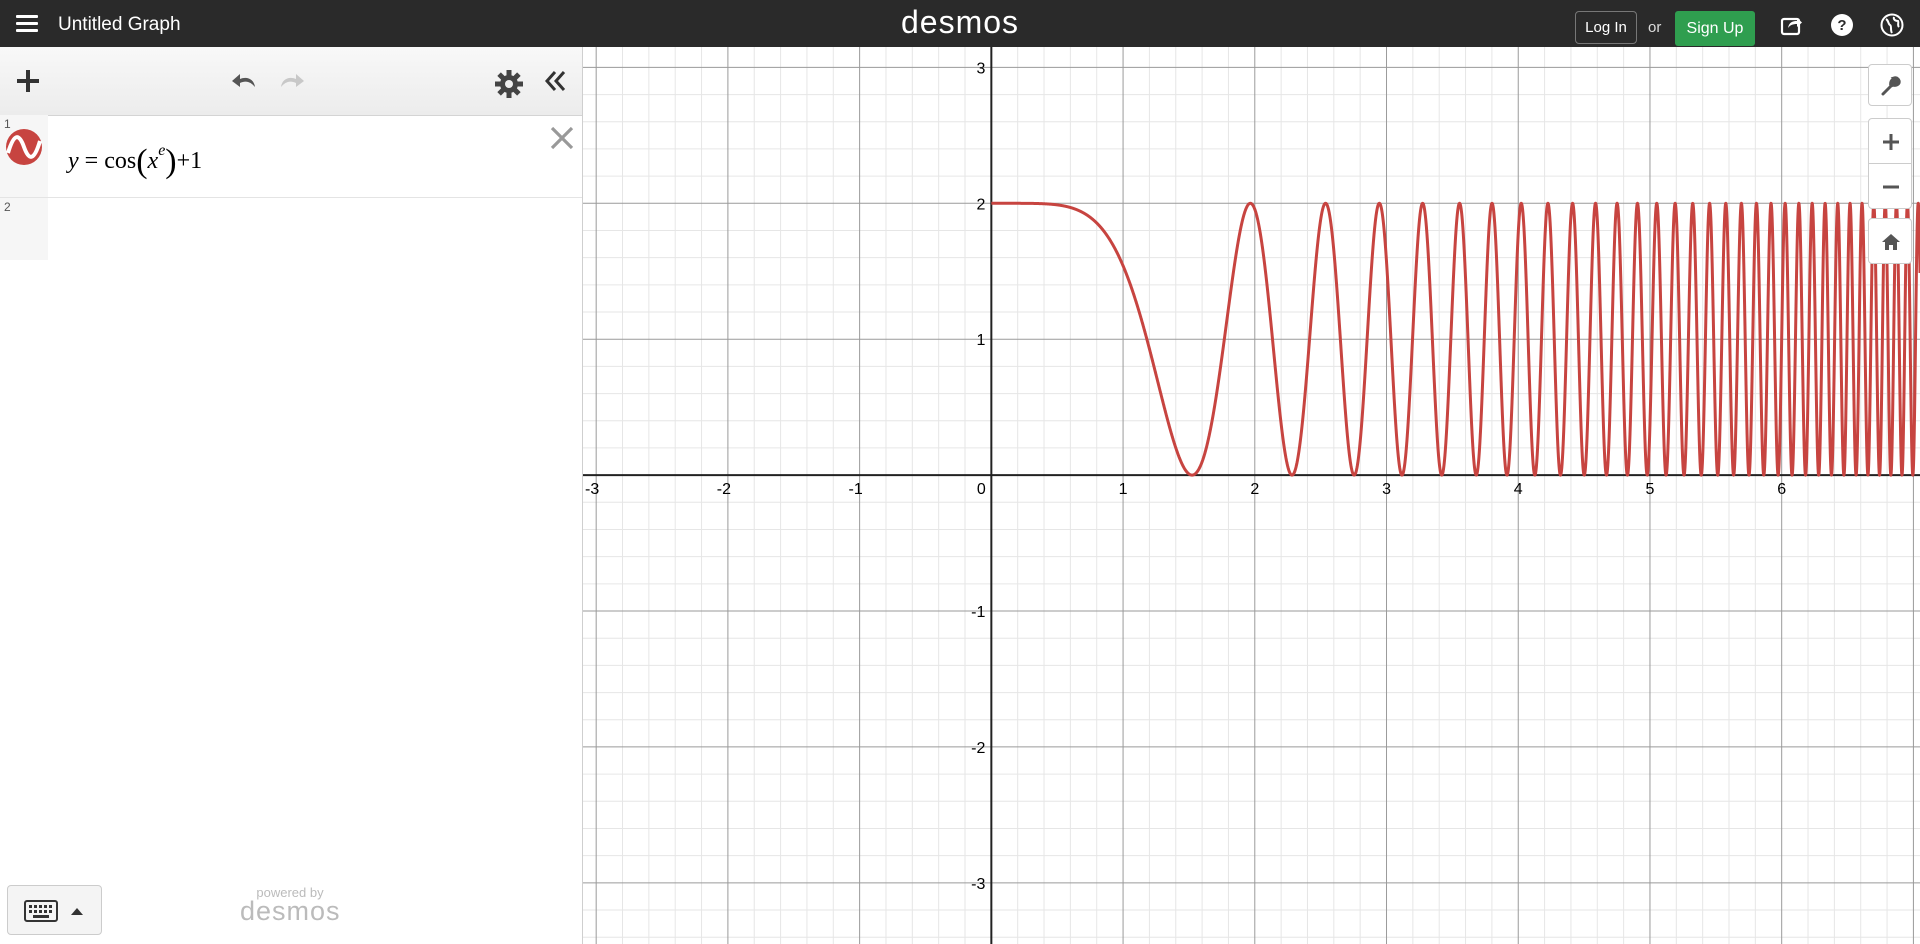 The height and width of the screenshot is (944, 1920). Describe the element at coordinates (1123, 489) in the screenshot. I see `x-tick-label: 1` at that location.